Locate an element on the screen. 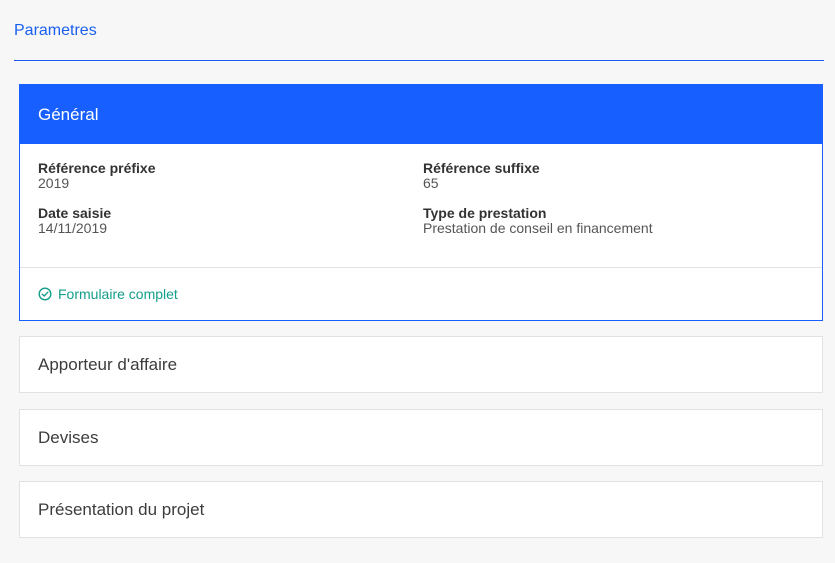 The width and height of the screenshot is (835, 563). card-general-header: Général is located at coordinates (421, 114).